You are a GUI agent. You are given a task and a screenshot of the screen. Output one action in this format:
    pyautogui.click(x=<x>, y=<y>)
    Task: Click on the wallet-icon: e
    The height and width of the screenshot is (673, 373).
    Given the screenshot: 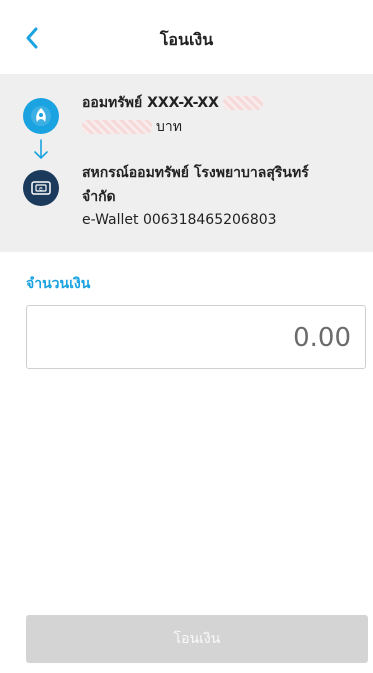 What is the action you would take?
    pyautogui.click(x=41, y=188)
    